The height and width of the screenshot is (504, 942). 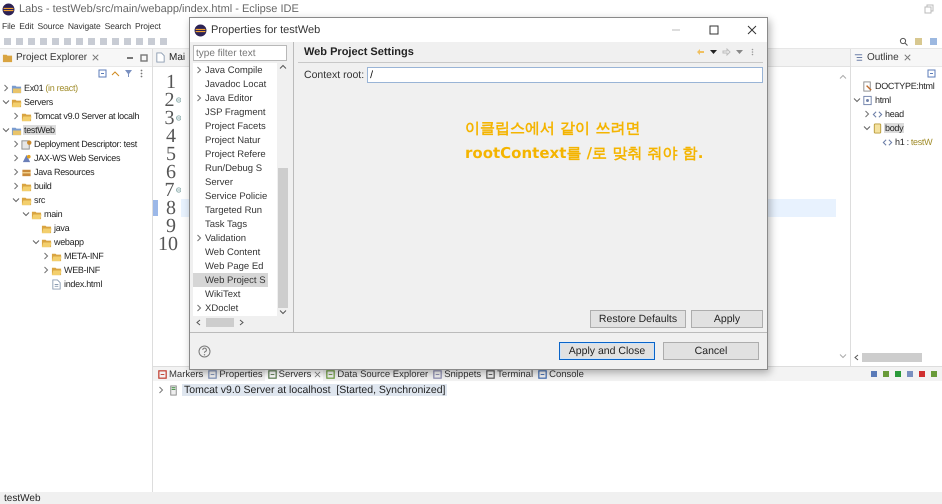 What do you see at coordinates (224, 98) in the screenshot?
I see `preference-page-item: Java Editor` at bounding box center [224, 98].